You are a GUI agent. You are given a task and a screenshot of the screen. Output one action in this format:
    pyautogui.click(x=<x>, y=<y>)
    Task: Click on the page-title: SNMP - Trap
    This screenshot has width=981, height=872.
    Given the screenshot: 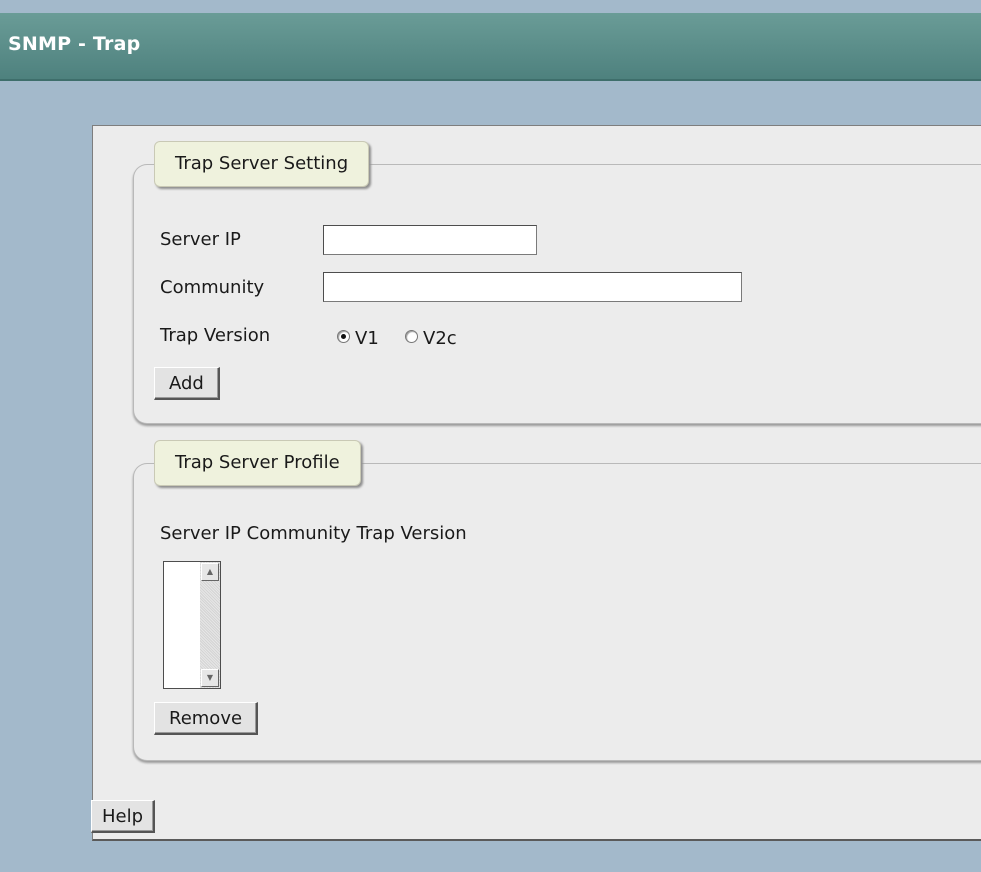 What is the action you would take?
    pyautogui.click(x=74, y=44)
    